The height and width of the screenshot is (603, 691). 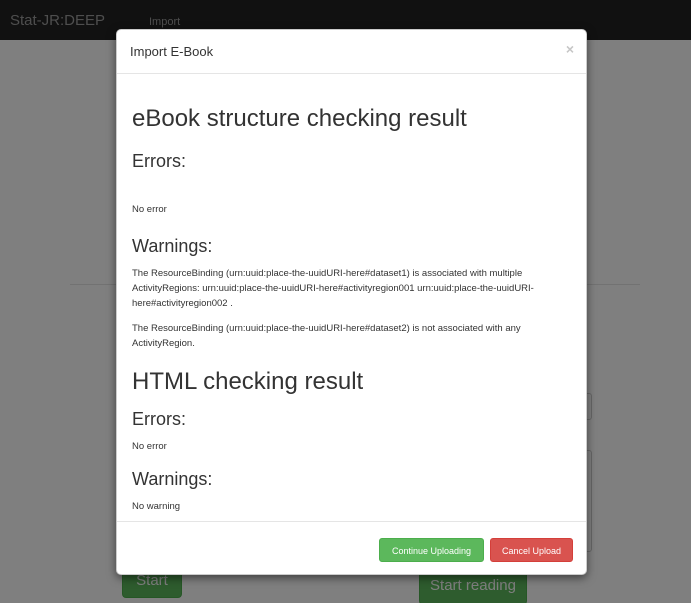 What do you see at coordinates (431, 550) in the screenshot?
I see `continue-uploading-button: Continue Uploading` at bounding box center [431, 550].